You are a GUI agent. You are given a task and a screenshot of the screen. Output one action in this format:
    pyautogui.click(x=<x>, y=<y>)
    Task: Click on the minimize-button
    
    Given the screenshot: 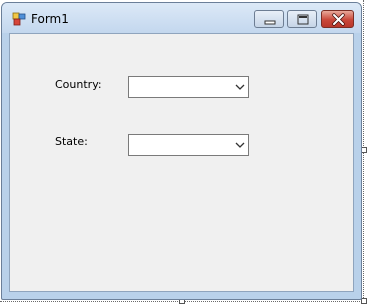 What is the action you would take?
    pyautogui.click(x=269, y=19)
    